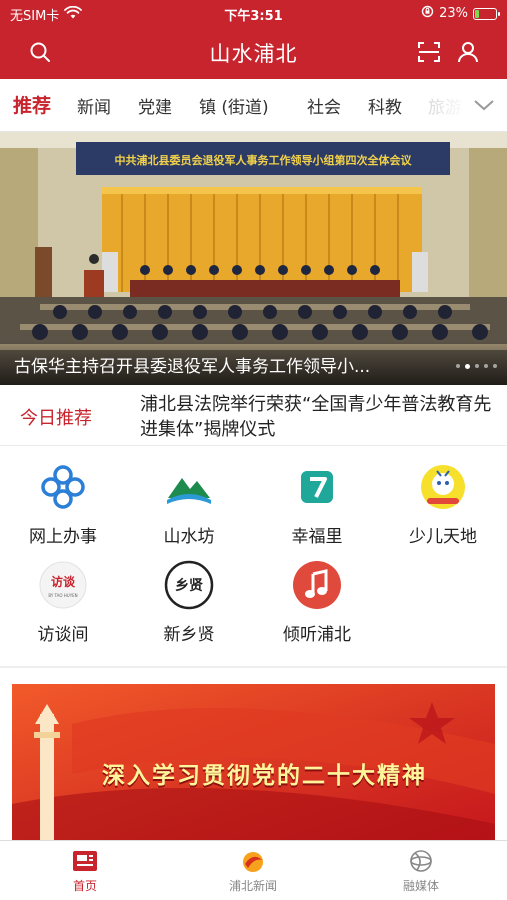  Describe the element at coordinates (468, 52) in the screenshot. I see `user-icon` at that location.